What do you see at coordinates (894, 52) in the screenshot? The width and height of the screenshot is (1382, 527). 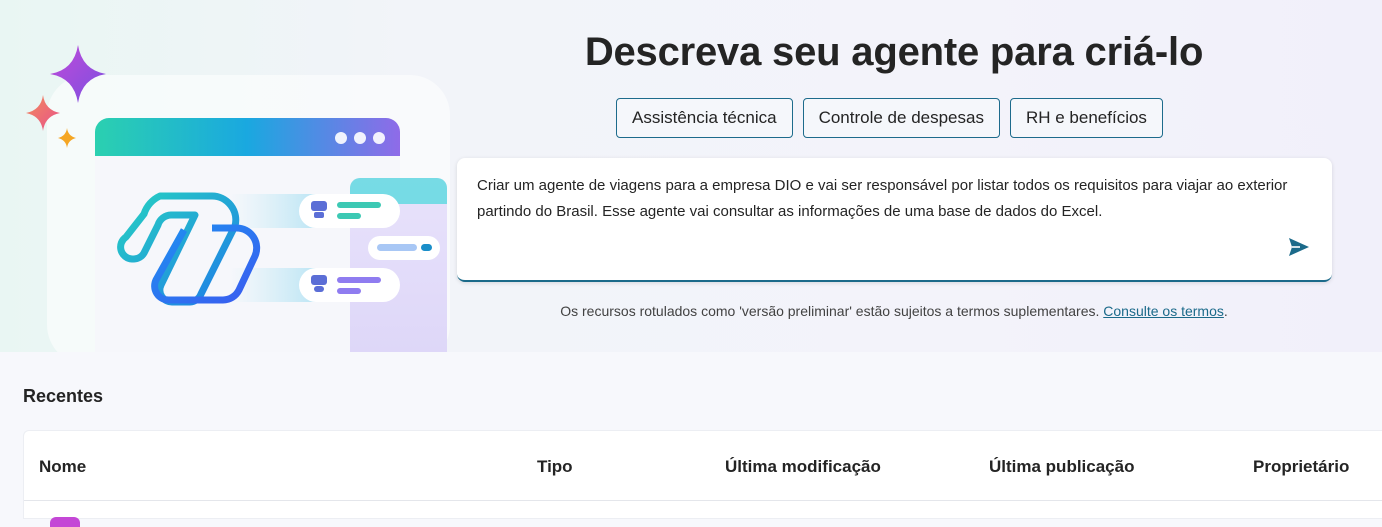 I see `page-title: Descreva seu agente para criá-lo` at bounding box center [894, 52].